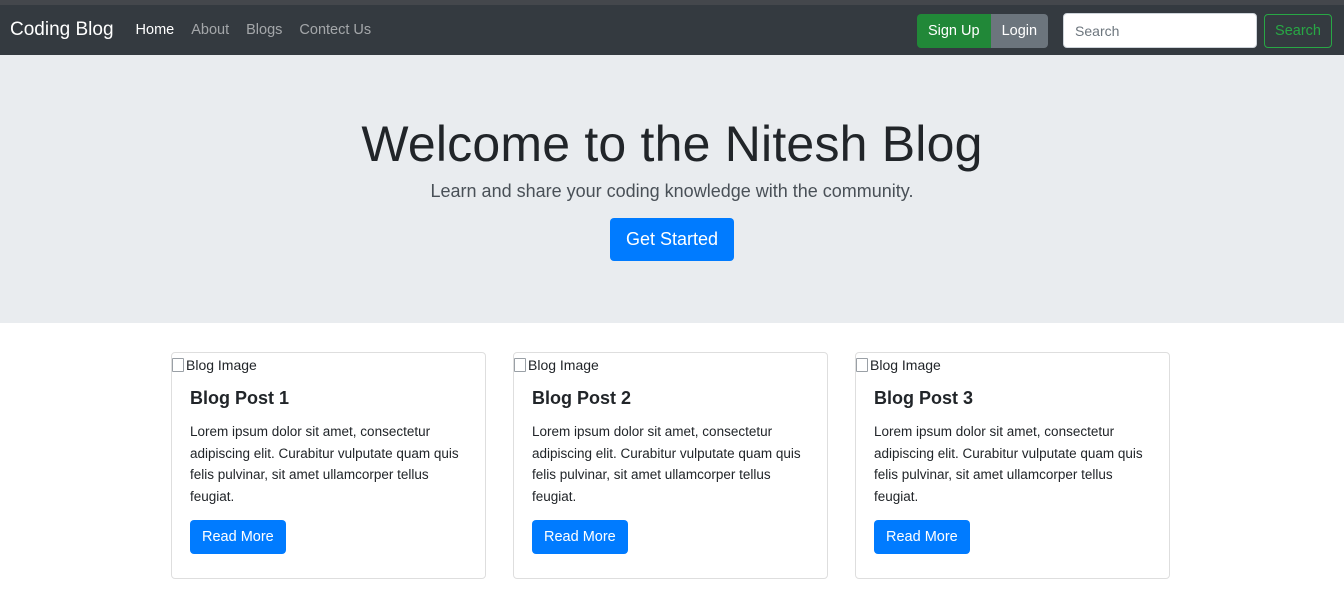  Describe the element at coordinates (62, 30) in the screenshot. I see `brand-logo: Coding Blog` at that location.